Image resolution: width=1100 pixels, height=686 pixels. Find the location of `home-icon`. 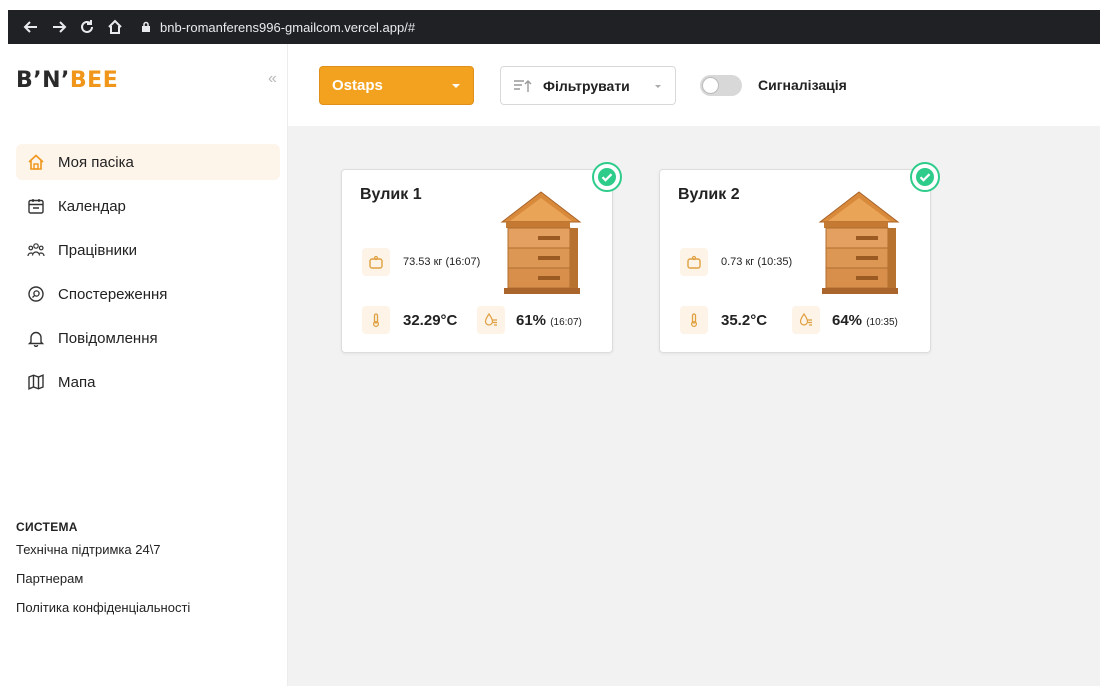

home-icon is located at coordinates (36, 162).